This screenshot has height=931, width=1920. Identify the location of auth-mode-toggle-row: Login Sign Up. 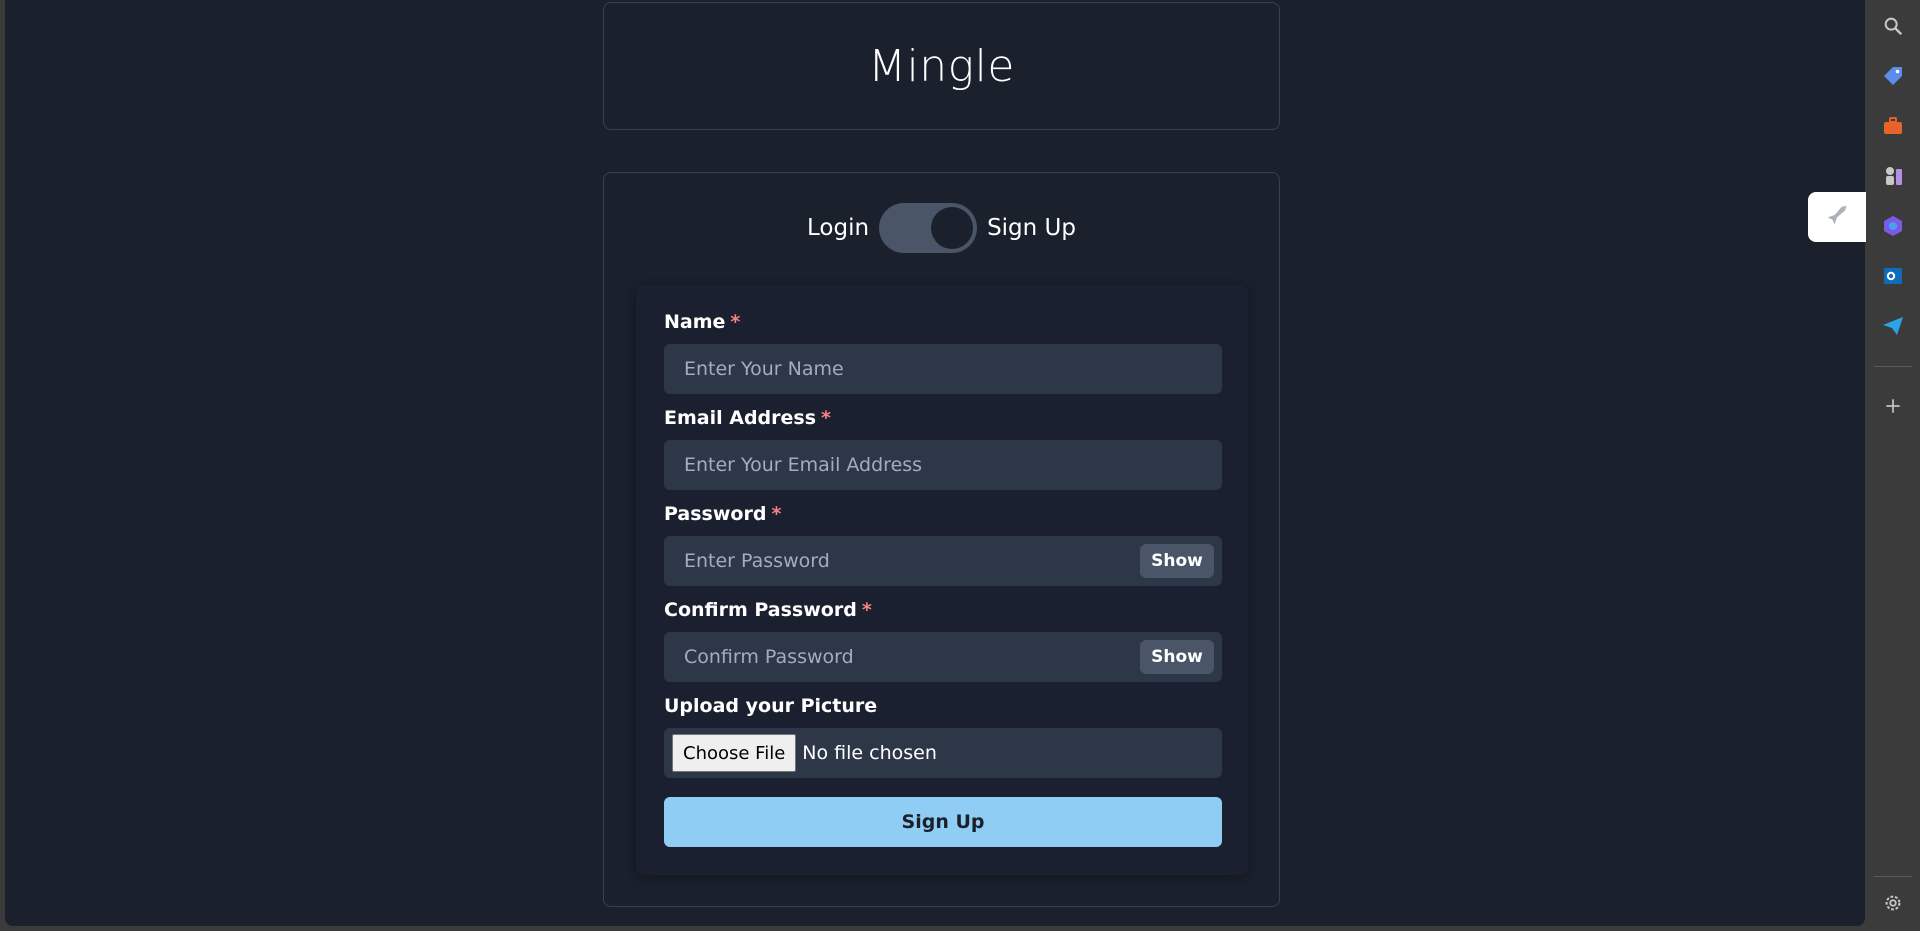
(941, 228).